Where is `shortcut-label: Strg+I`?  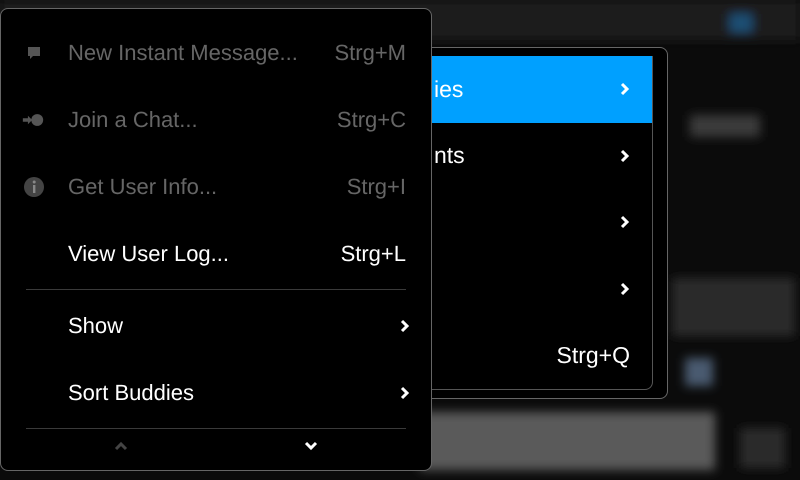
shortcut-label: Strg+I is located at coordinates (376, 187).